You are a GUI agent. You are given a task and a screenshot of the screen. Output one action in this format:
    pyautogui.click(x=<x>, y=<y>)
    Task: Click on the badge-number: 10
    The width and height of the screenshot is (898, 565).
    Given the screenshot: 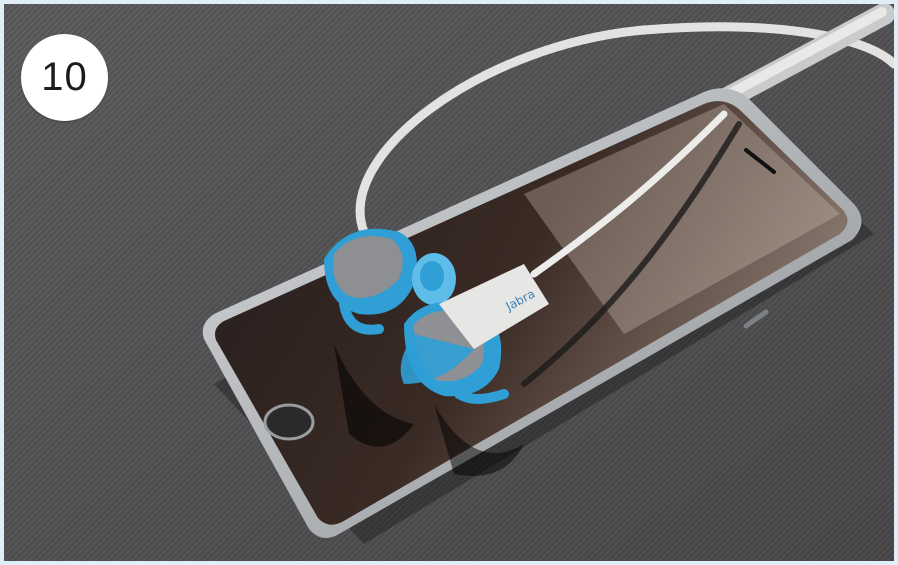 What is the action you would take?
    pyautogui.click(x=64, y=77)
    